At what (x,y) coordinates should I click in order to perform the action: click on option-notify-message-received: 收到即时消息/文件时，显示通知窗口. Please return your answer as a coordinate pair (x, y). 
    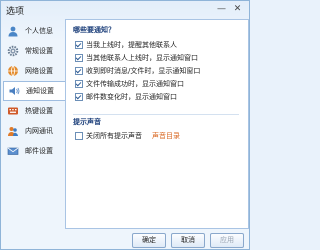
    Looking at the image, I should click on (137, 71).